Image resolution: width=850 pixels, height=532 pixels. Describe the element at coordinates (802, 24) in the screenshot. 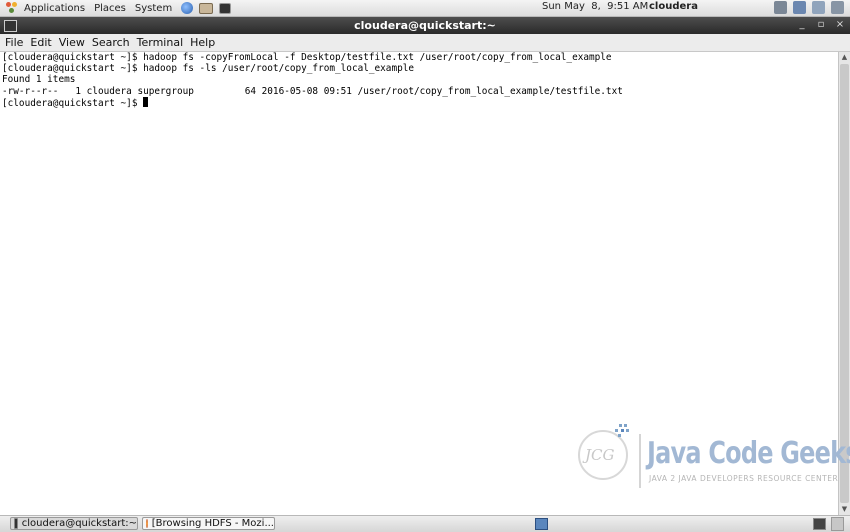

I see `minimize-button: _` at that location.